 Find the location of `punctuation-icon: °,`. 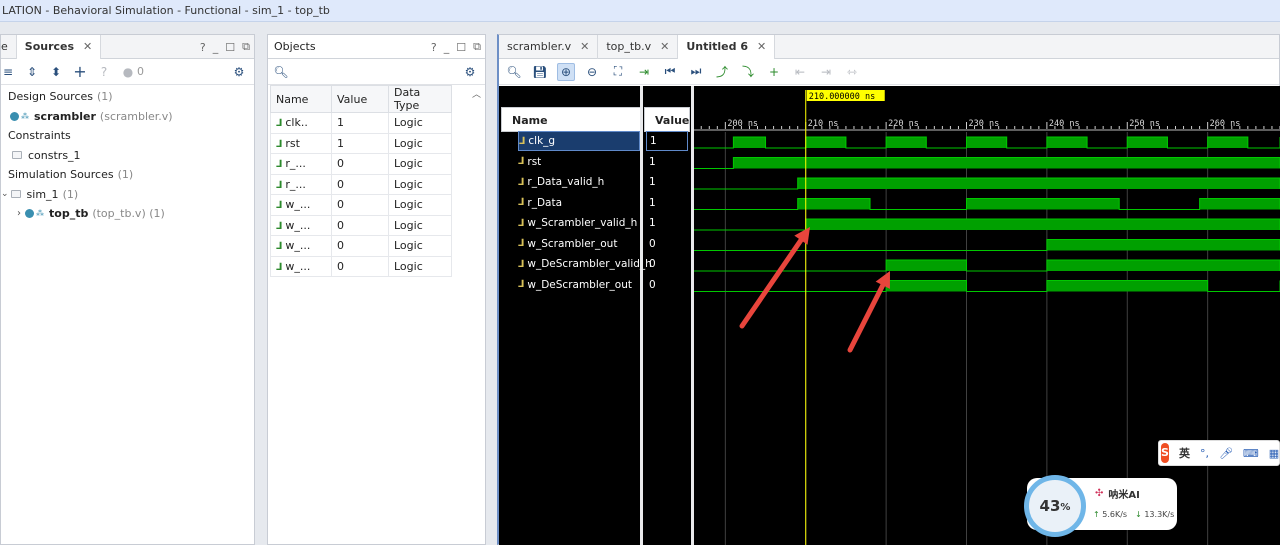

punctuation-icon: °, is located at coordinates (1204, 453).